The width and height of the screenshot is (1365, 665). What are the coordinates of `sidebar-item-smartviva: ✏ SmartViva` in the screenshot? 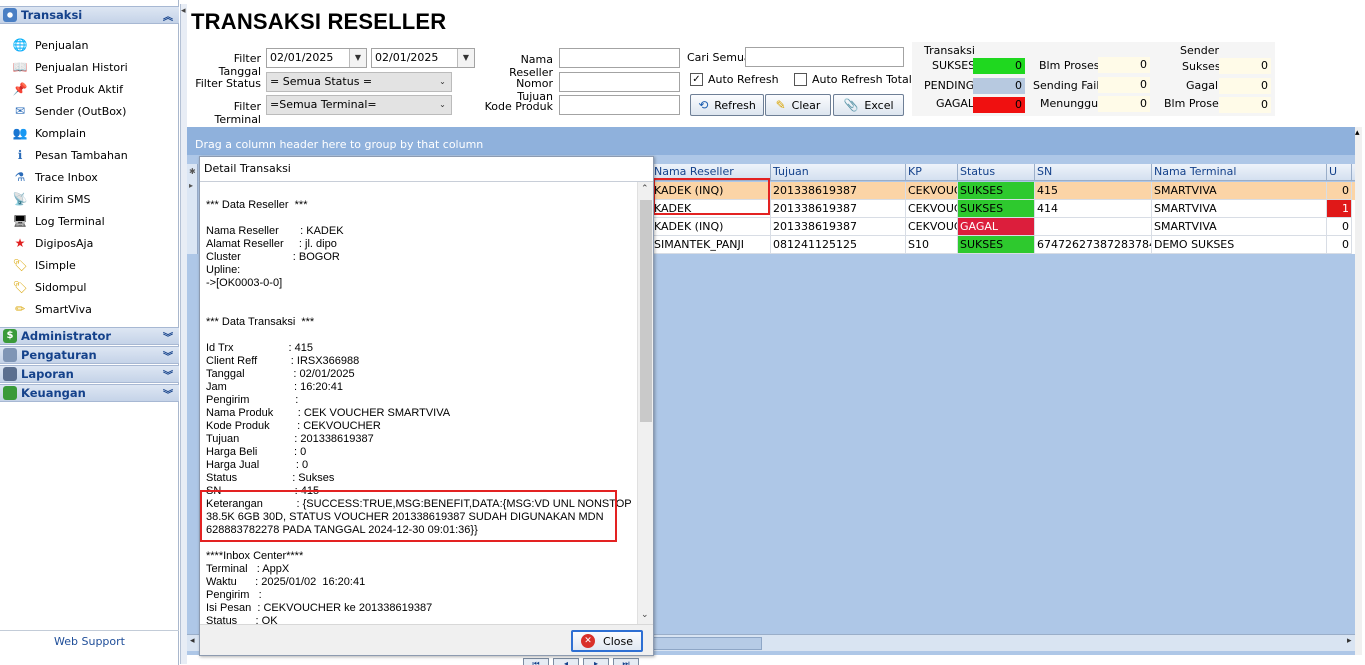 It's located at (52, 309).